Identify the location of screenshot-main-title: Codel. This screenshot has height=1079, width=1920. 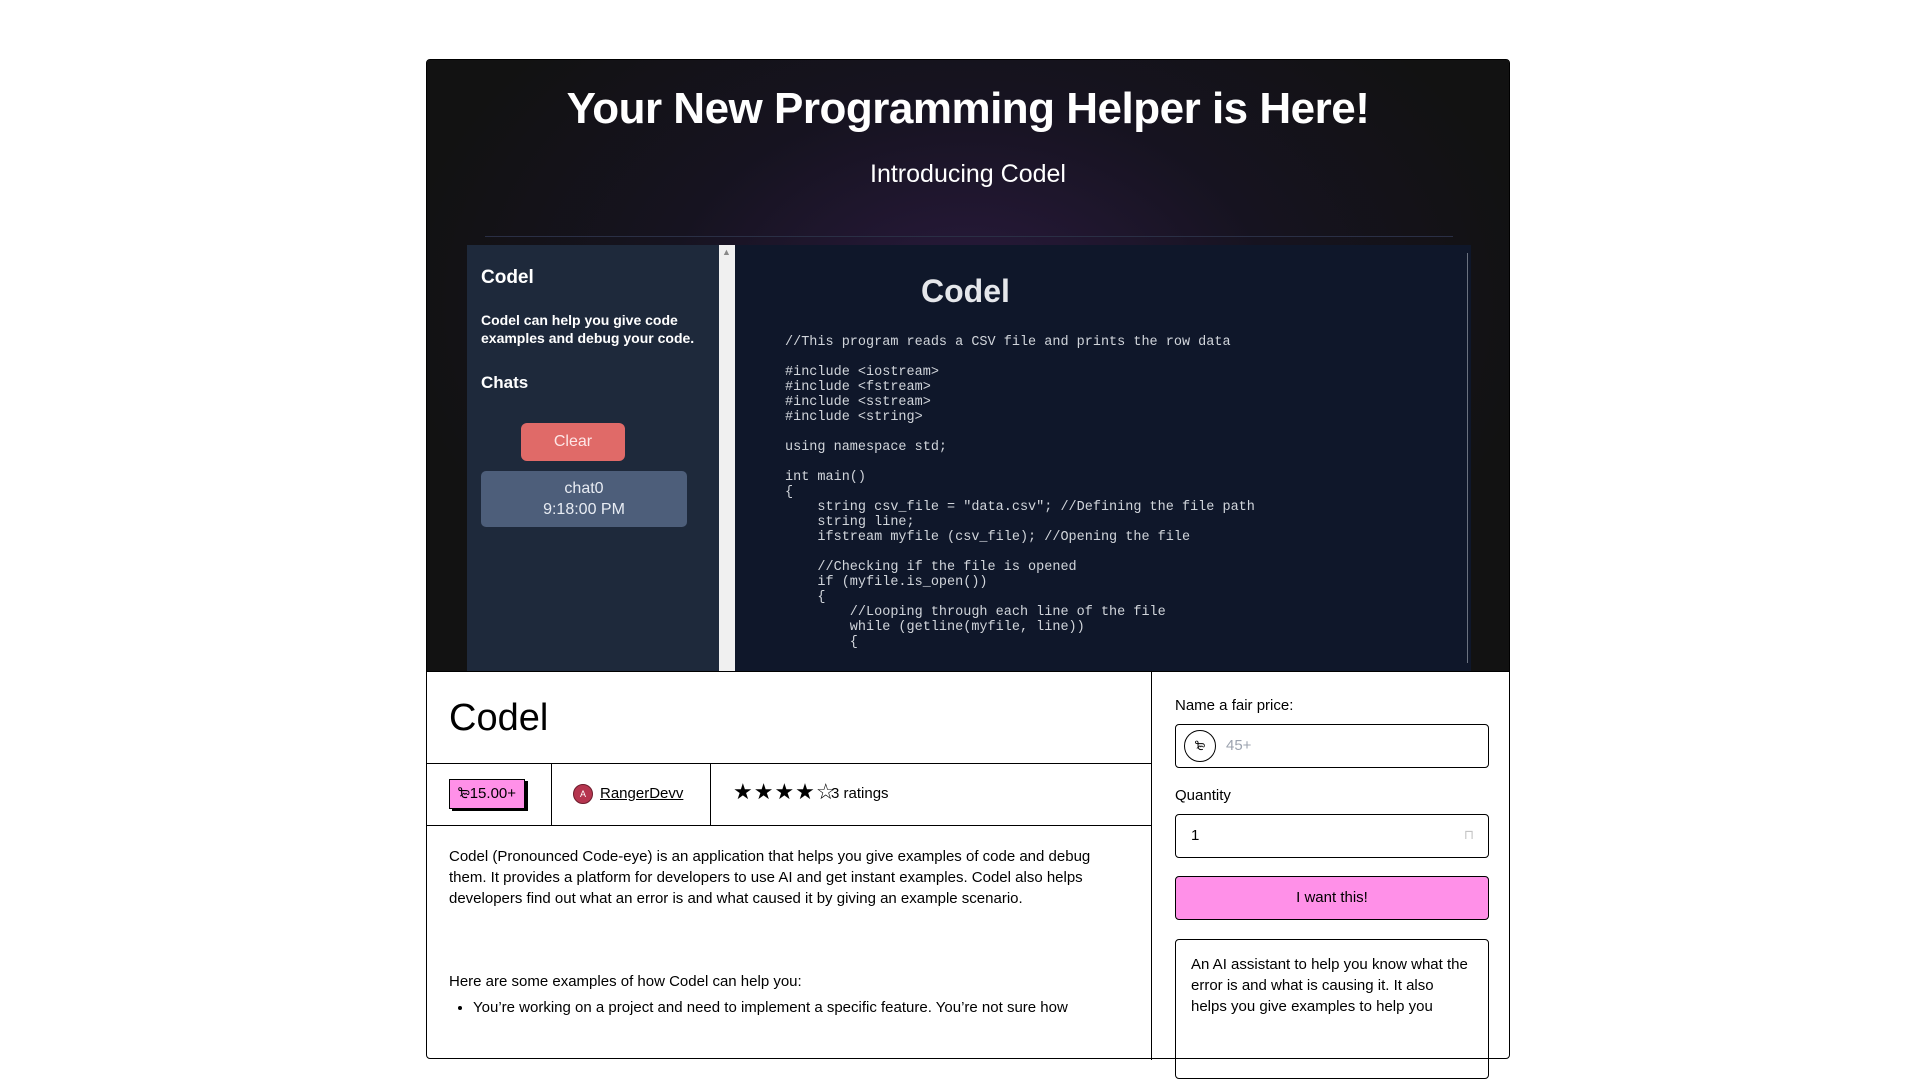
(965, 291).